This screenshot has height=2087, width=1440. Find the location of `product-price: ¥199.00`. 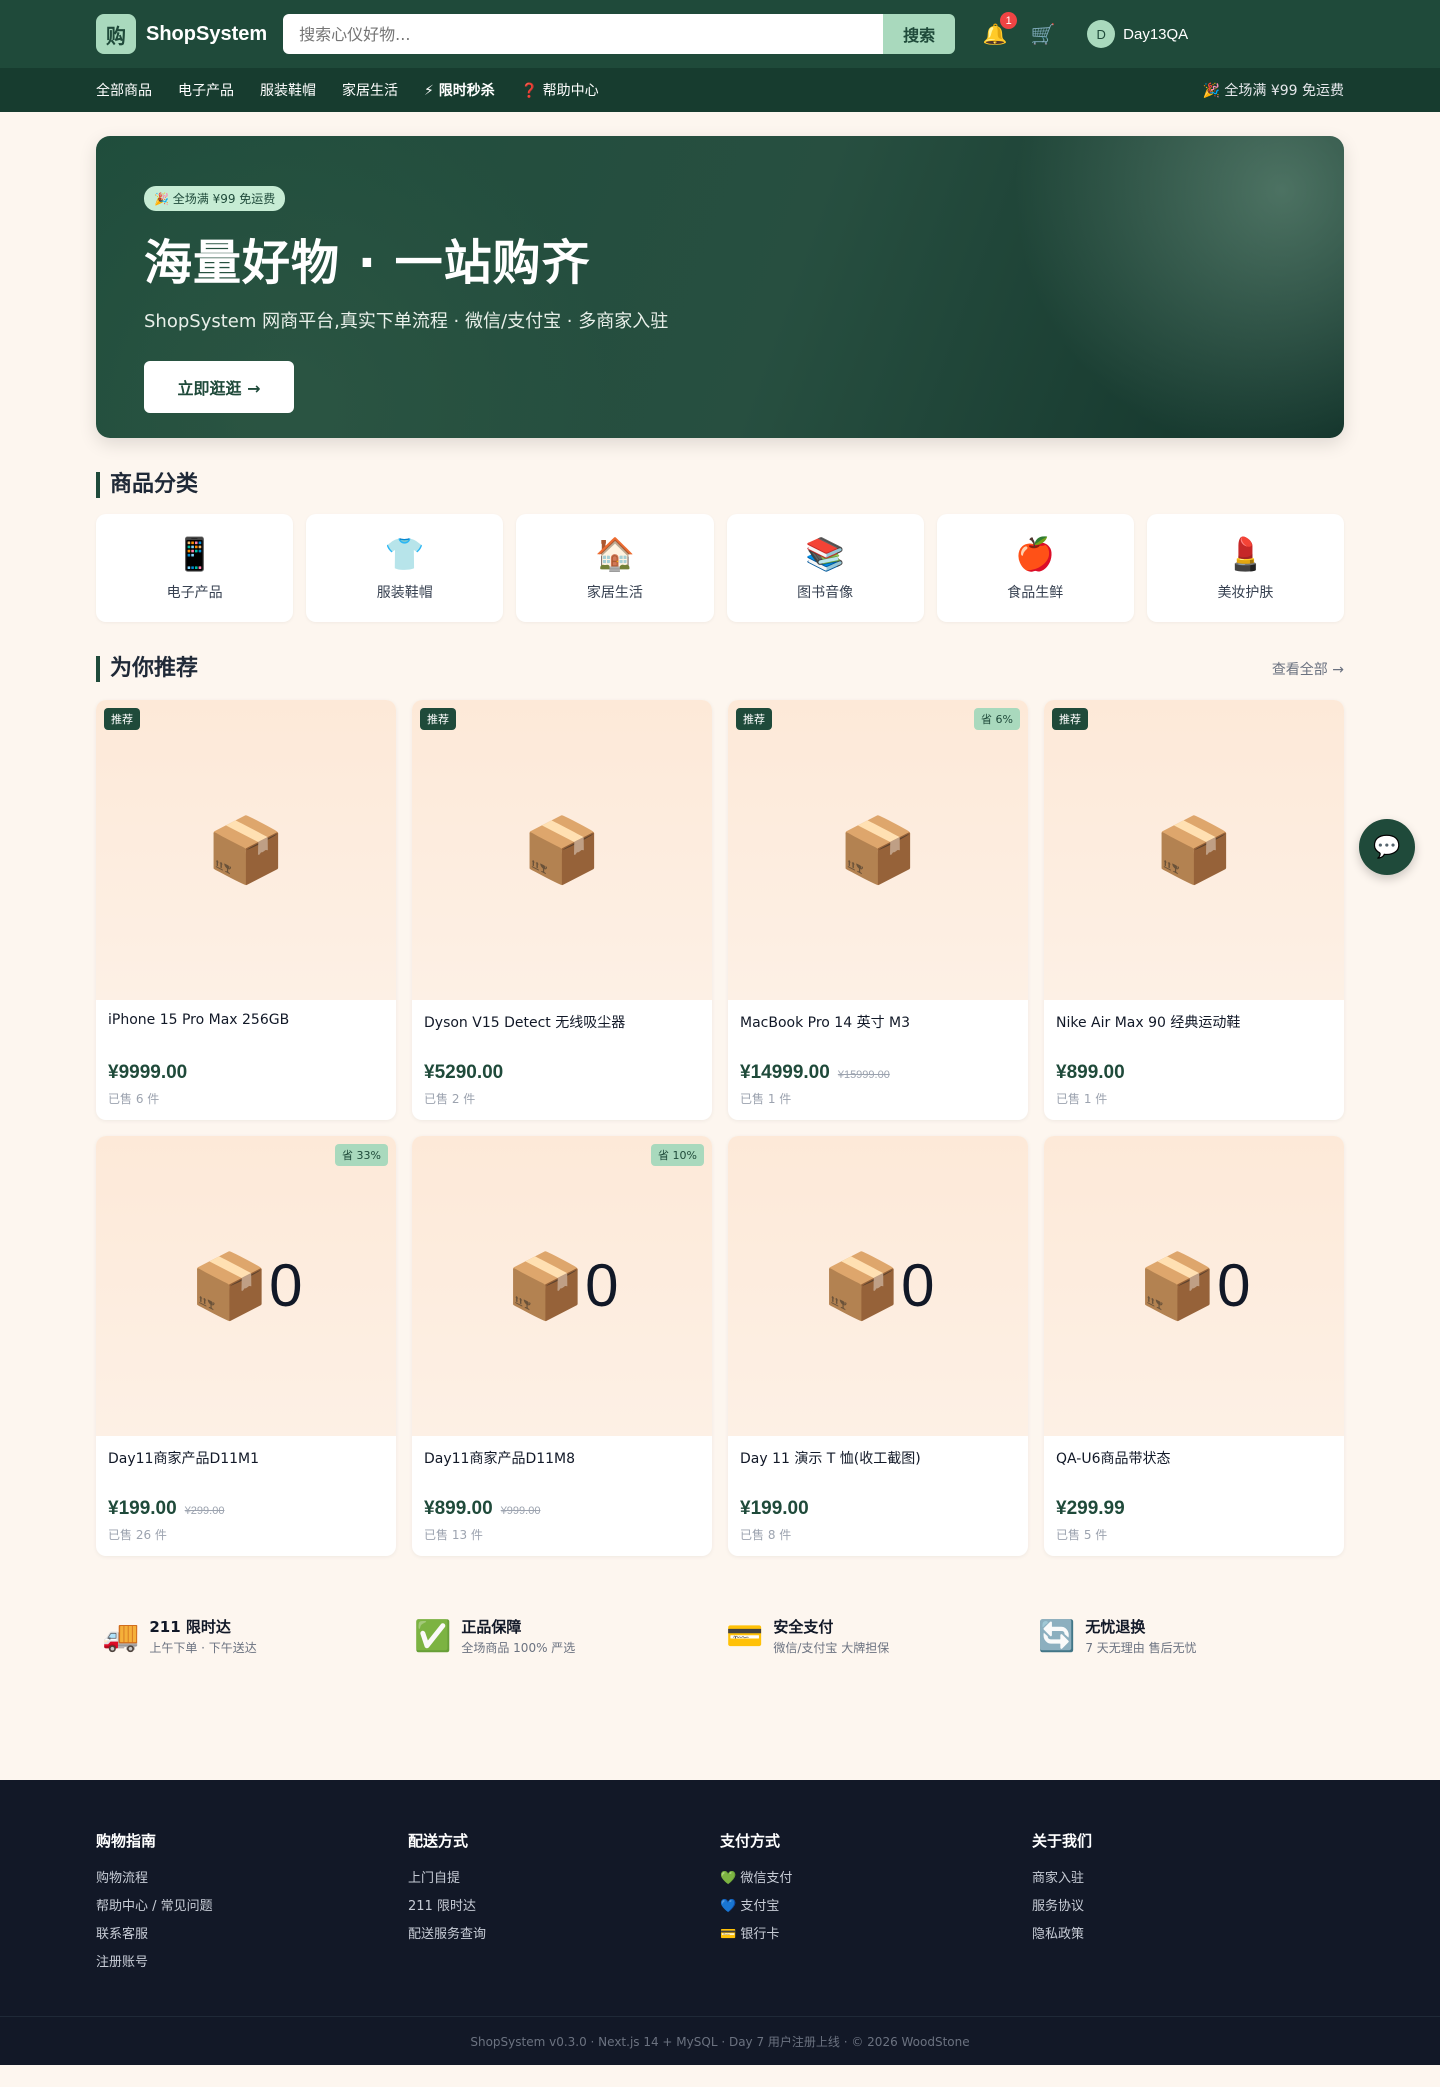

product-price: ¥199.00 is located at coordinates (774, 1508).